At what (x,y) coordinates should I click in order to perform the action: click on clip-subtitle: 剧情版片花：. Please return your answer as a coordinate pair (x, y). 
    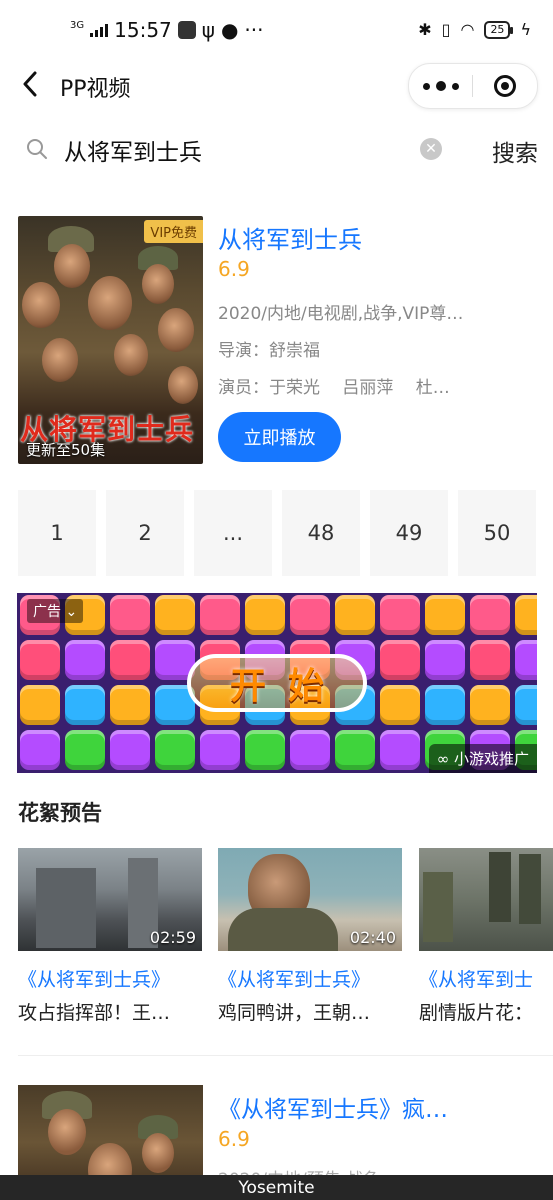
    Looking at the image, I should click on (486, 1011).